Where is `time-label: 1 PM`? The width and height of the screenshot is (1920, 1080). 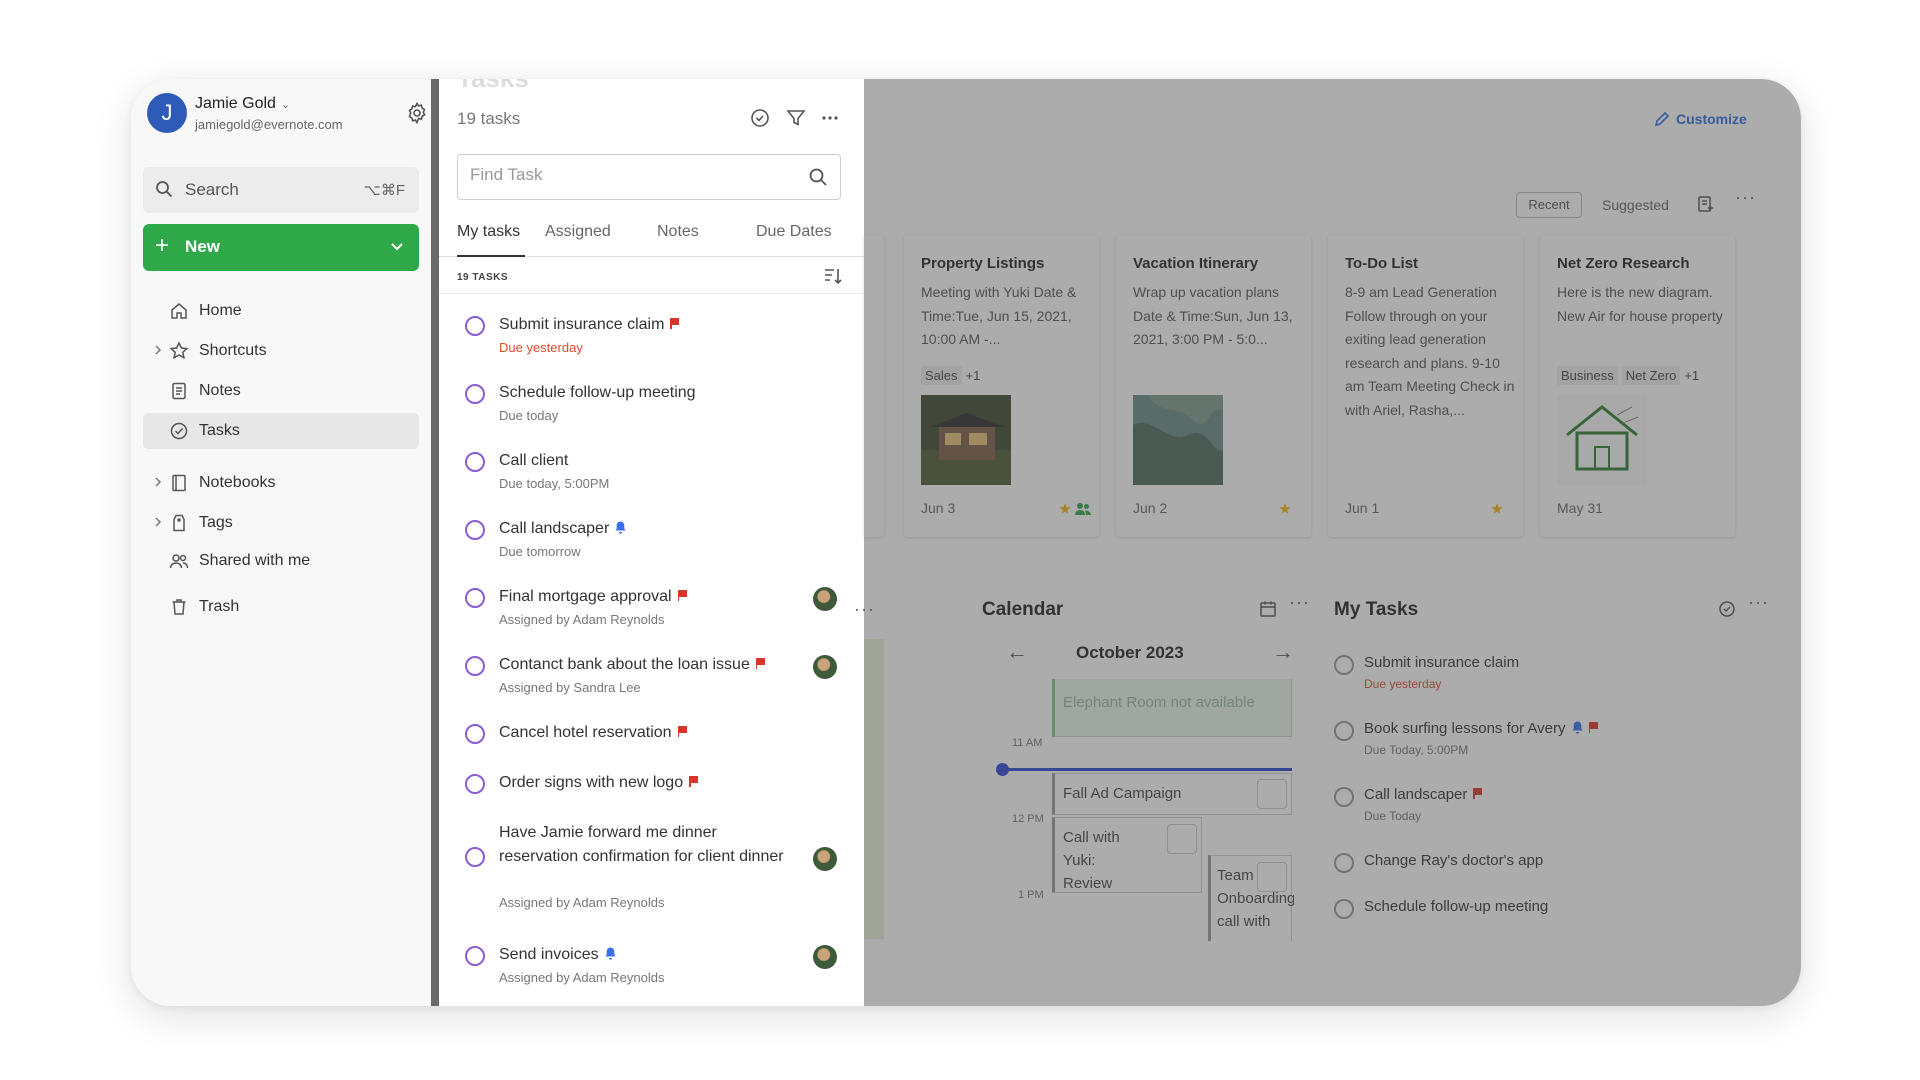 time-label: 1 PM is located at coordinates (1031, 895).